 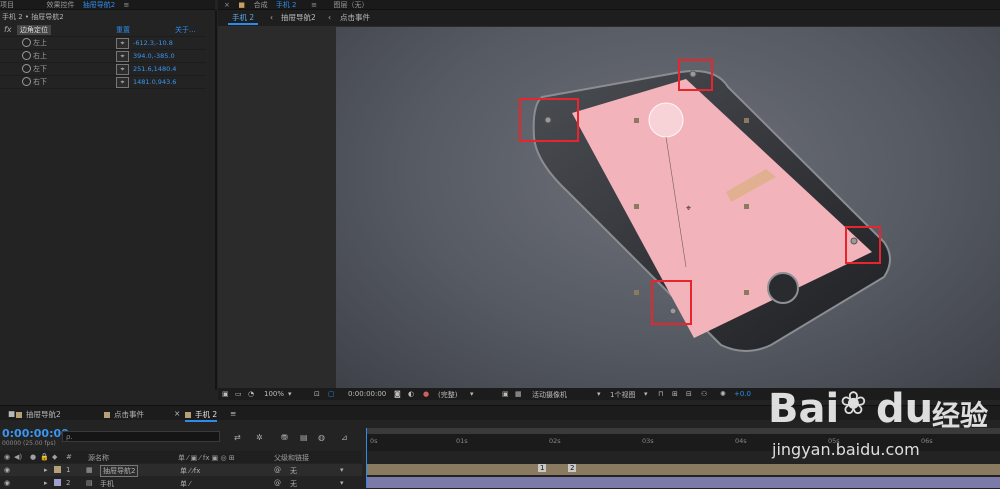 What do you see at coordinates (38, 414) in the screenshot?
I see `timeline-tab-drawer: 抽屉导航2` at bounding box center [38, 414].